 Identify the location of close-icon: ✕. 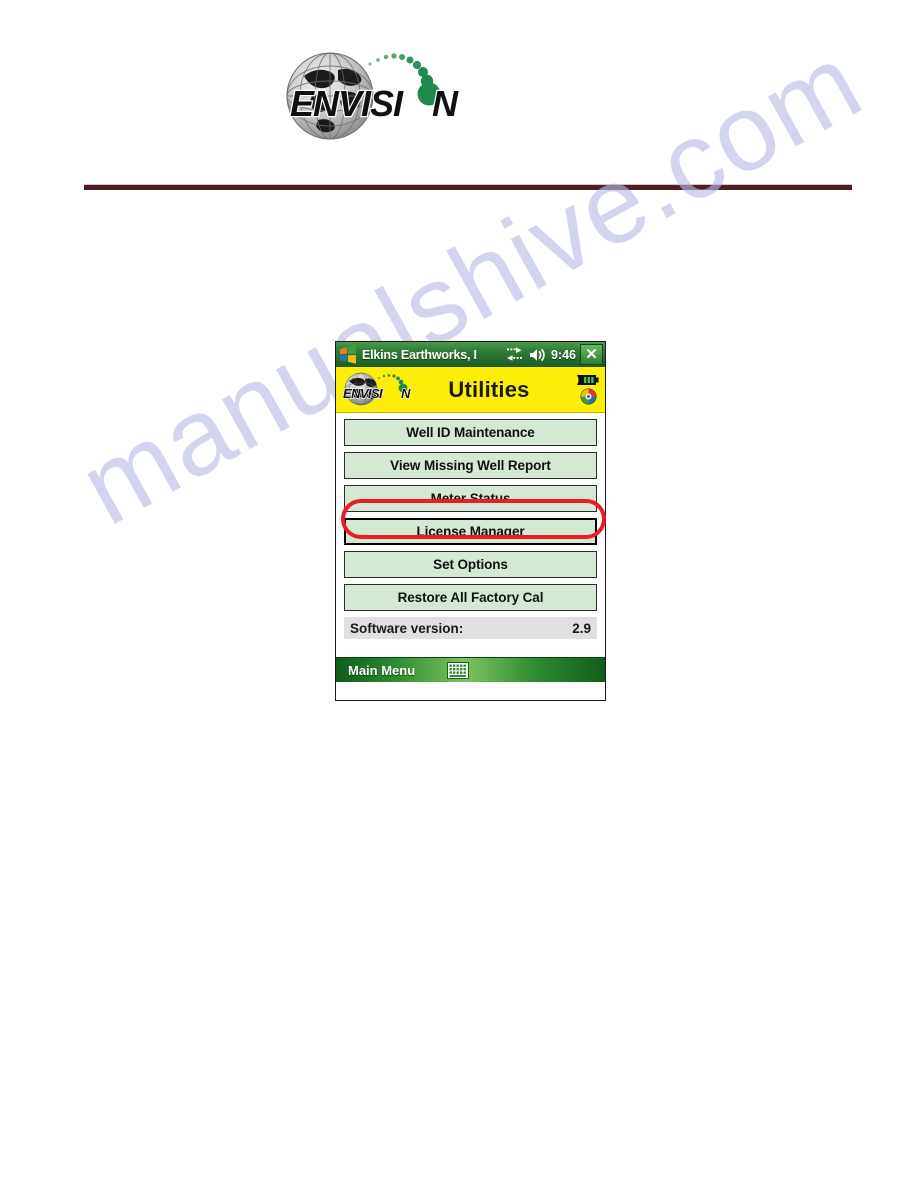
(591, 354).